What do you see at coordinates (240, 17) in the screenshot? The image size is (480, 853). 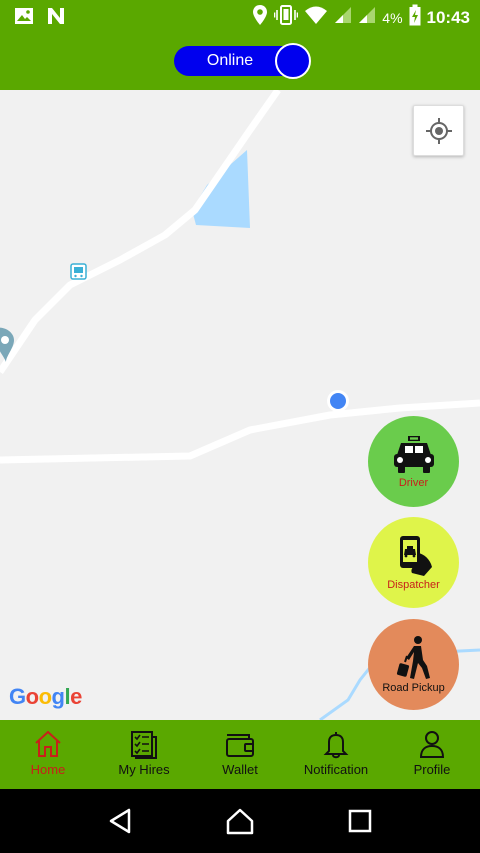 I see `status-bar: 4% 10:43` at bounding box center [240, 17].